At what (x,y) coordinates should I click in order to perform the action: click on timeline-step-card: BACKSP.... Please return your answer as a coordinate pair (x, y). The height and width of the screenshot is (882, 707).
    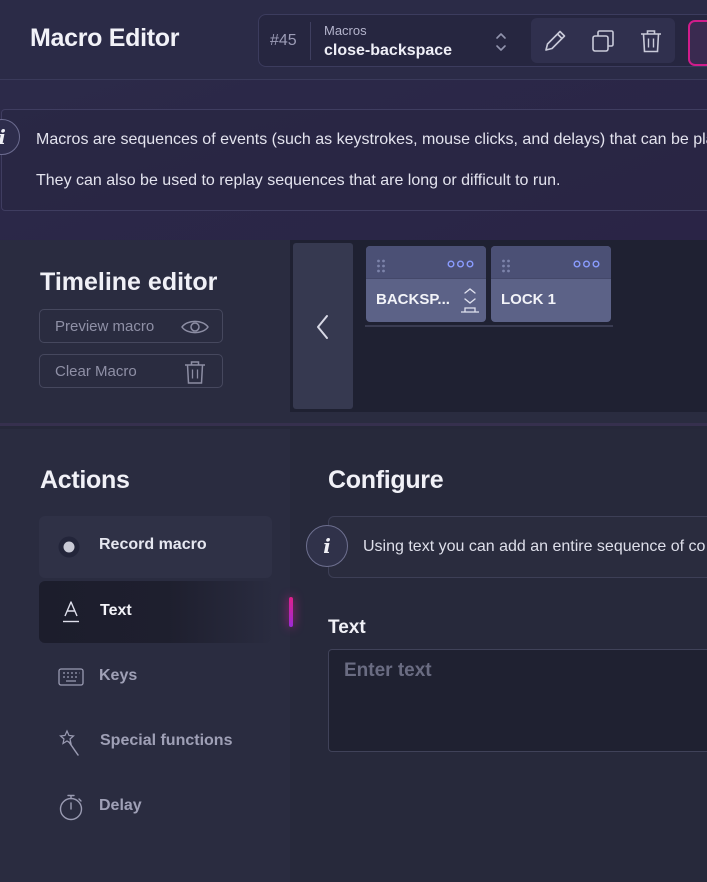
    Looking at the image, I should click on (426, 284).